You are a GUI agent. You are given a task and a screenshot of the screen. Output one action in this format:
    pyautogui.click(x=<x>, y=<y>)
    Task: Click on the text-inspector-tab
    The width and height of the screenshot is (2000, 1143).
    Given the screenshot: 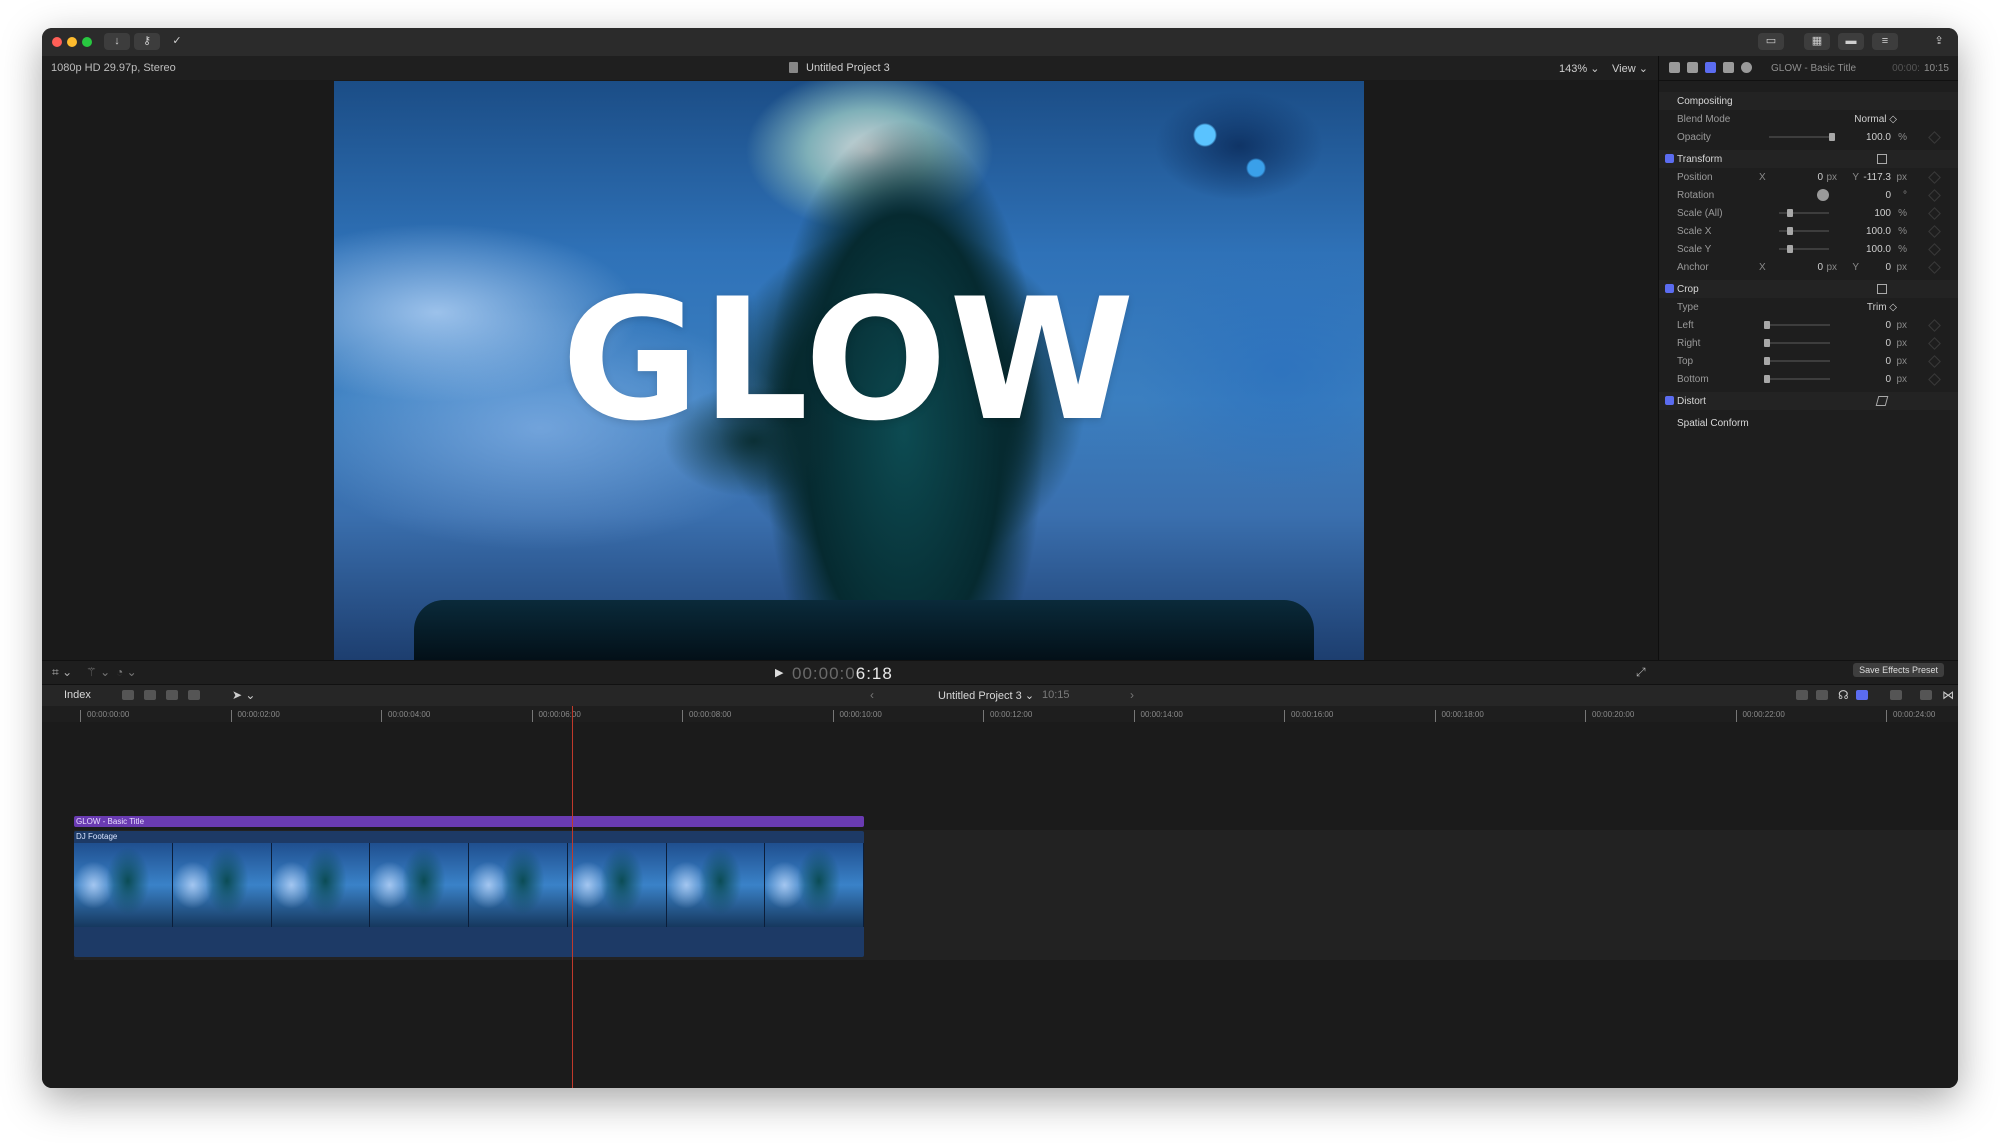 What is the action you would take?
    pyautogui.click(x=1674, y=67)
    